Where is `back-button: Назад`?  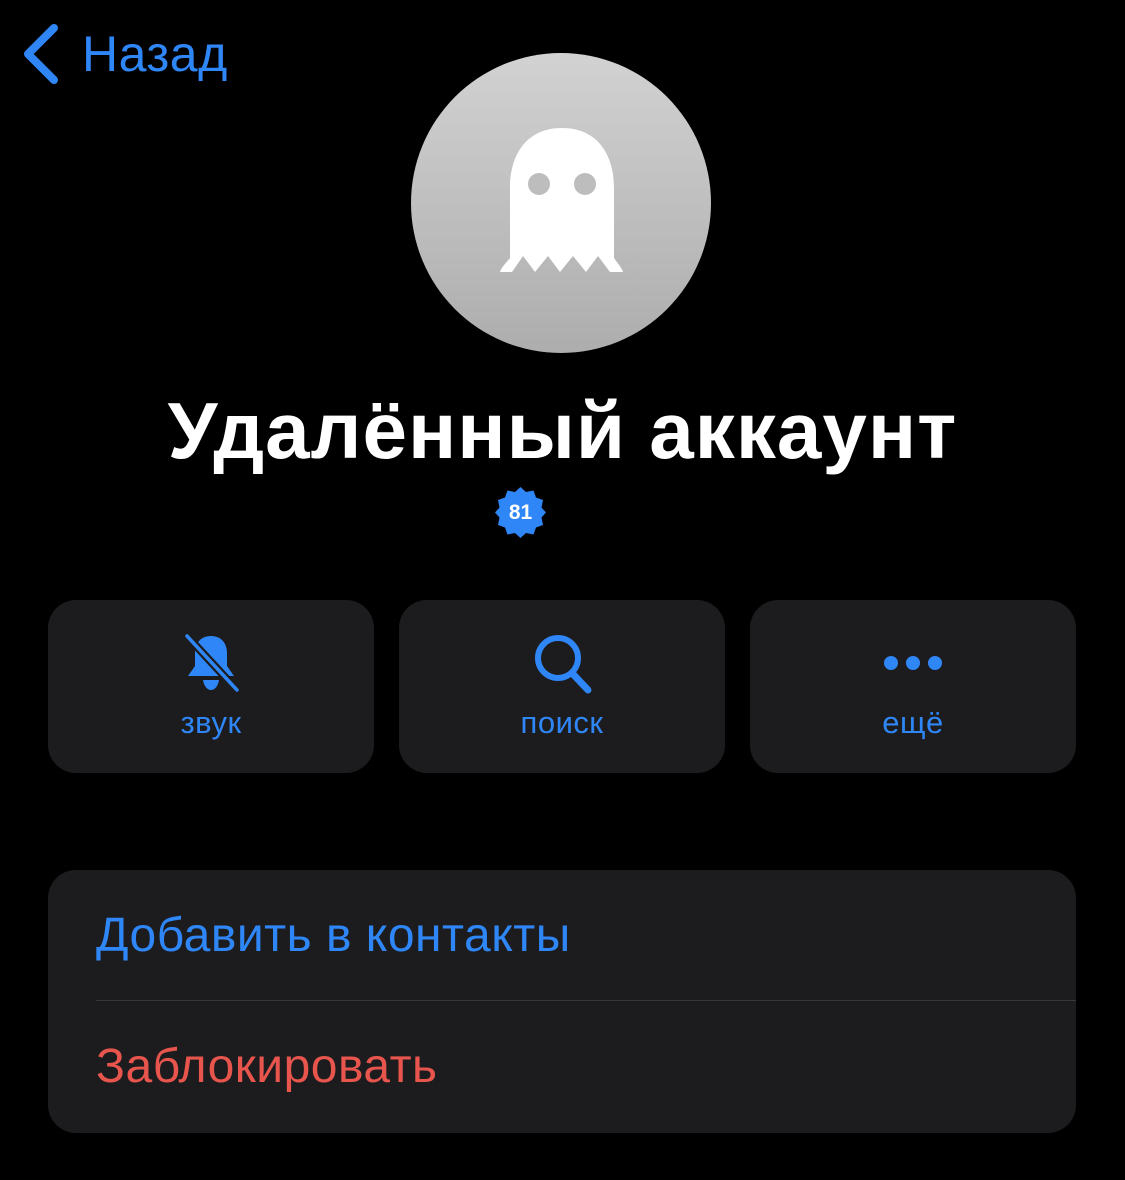
back-button: Назад is located at coordinates (124, 54).